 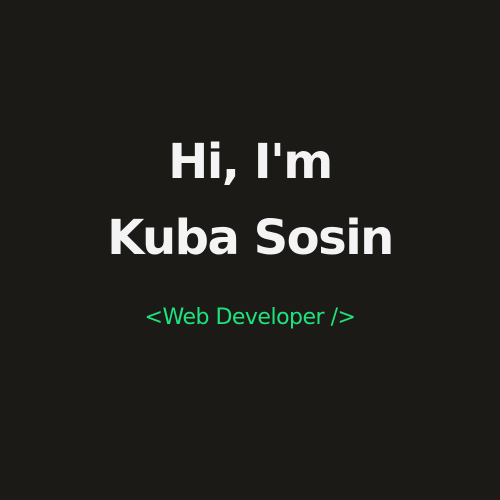 What do you see at coordinates (250, 317) in the screenshot?
I see `hero-role: <Web Developer />` at bounding box center [250, 317].